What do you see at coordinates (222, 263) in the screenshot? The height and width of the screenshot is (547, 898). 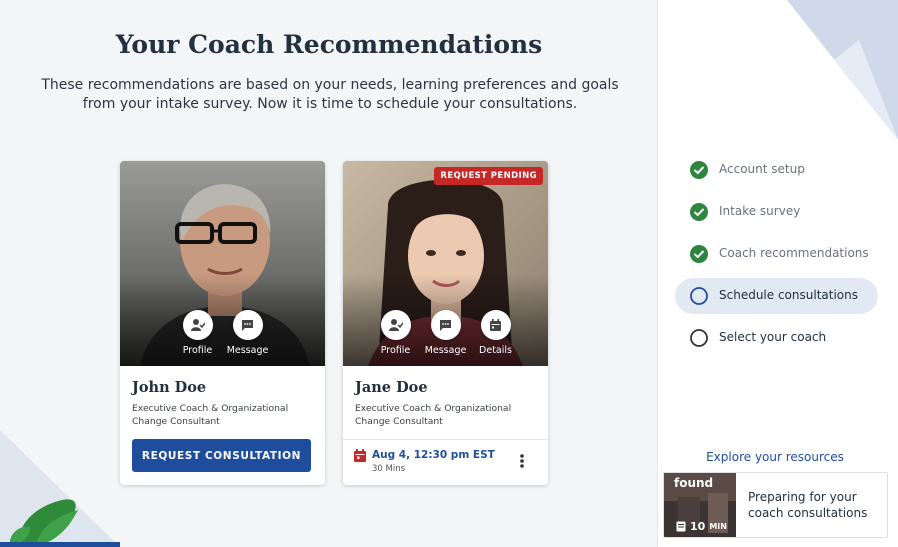 I see `coach-photo: Profile Message` at bounding box center [222, 263].